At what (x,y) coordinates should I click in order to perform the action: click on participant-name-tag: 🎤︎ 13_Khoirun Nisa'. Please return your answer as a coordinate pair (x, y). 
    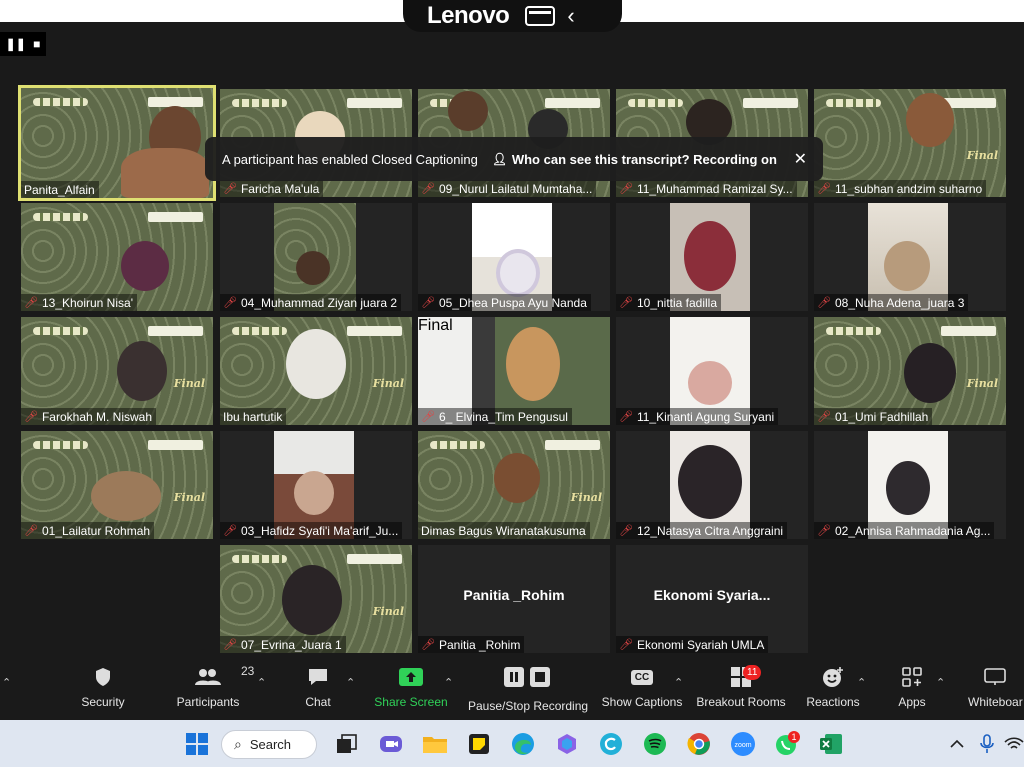
    Looking at the image, I should click on (79, 302).